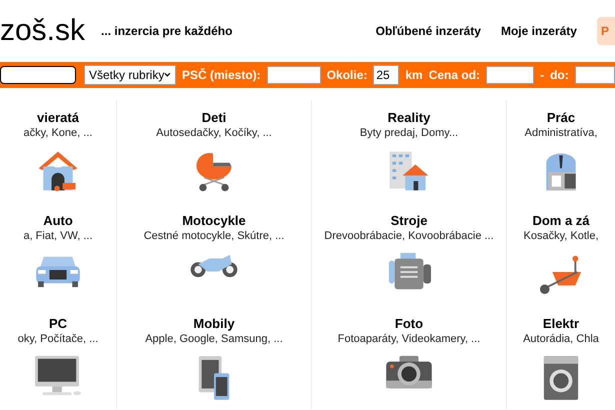 Image resolution: width=615 pixels, height=410 pixels. Describe the element at coordinates (58, 221) in the screenshot. I see `category-title: Auto` at that location.